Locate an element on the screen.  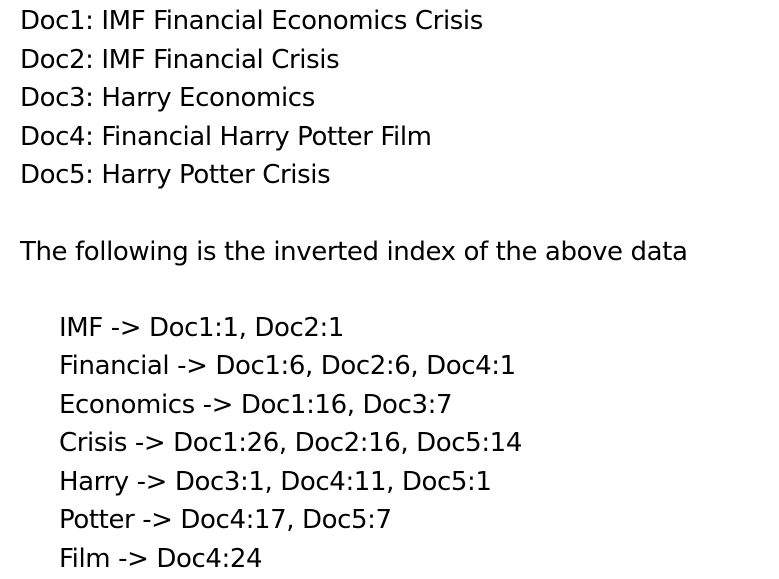
index-entry: Harry -> Doc3:1, Doc4:11, Doc5:1 is located at coordinates (275, 481).